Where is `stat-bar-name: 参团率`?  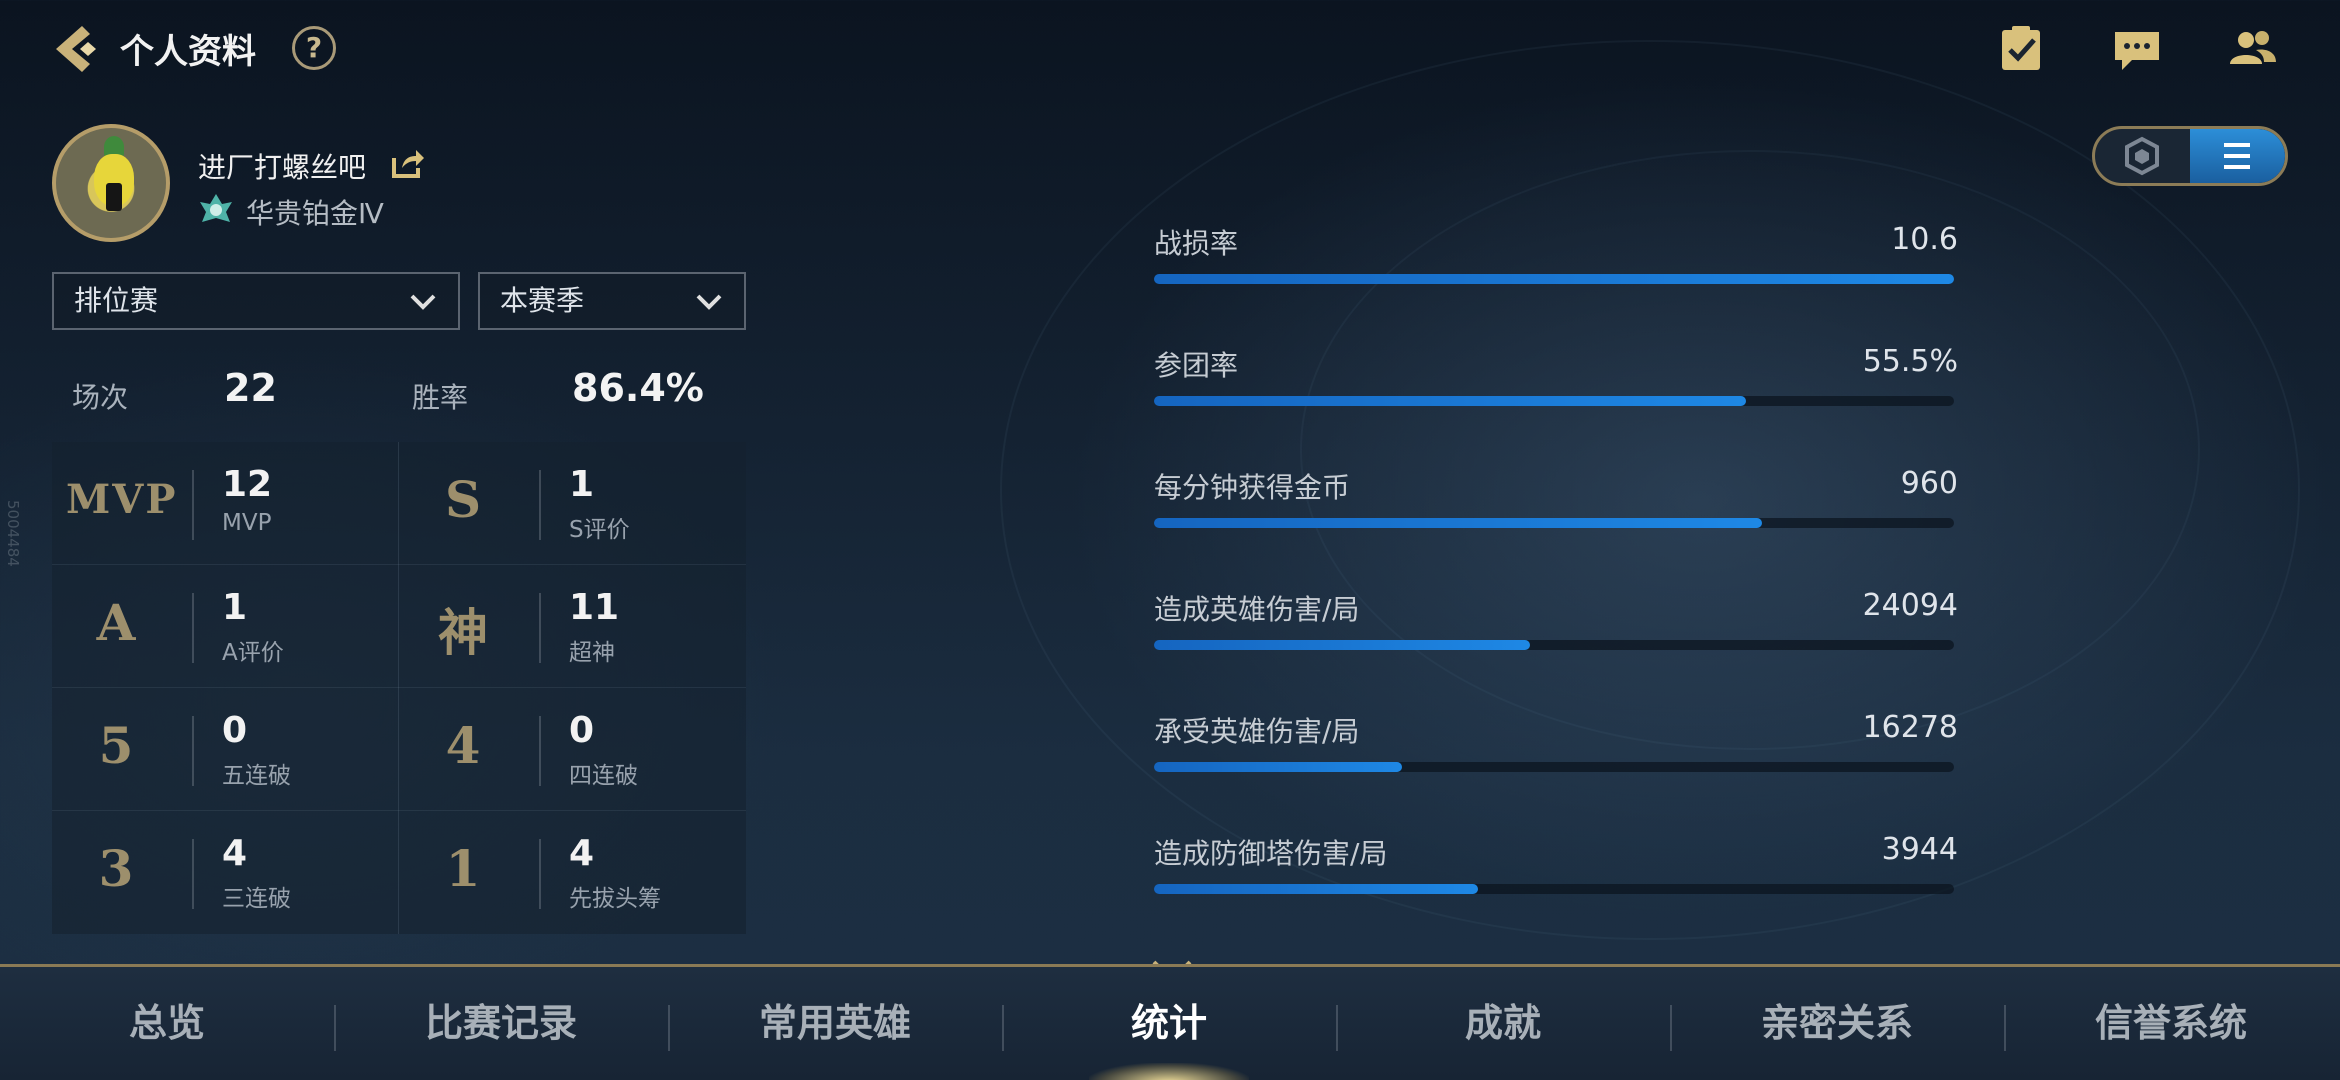
stat-bar-name: 参团率 is located at coordinates (1196, 365).